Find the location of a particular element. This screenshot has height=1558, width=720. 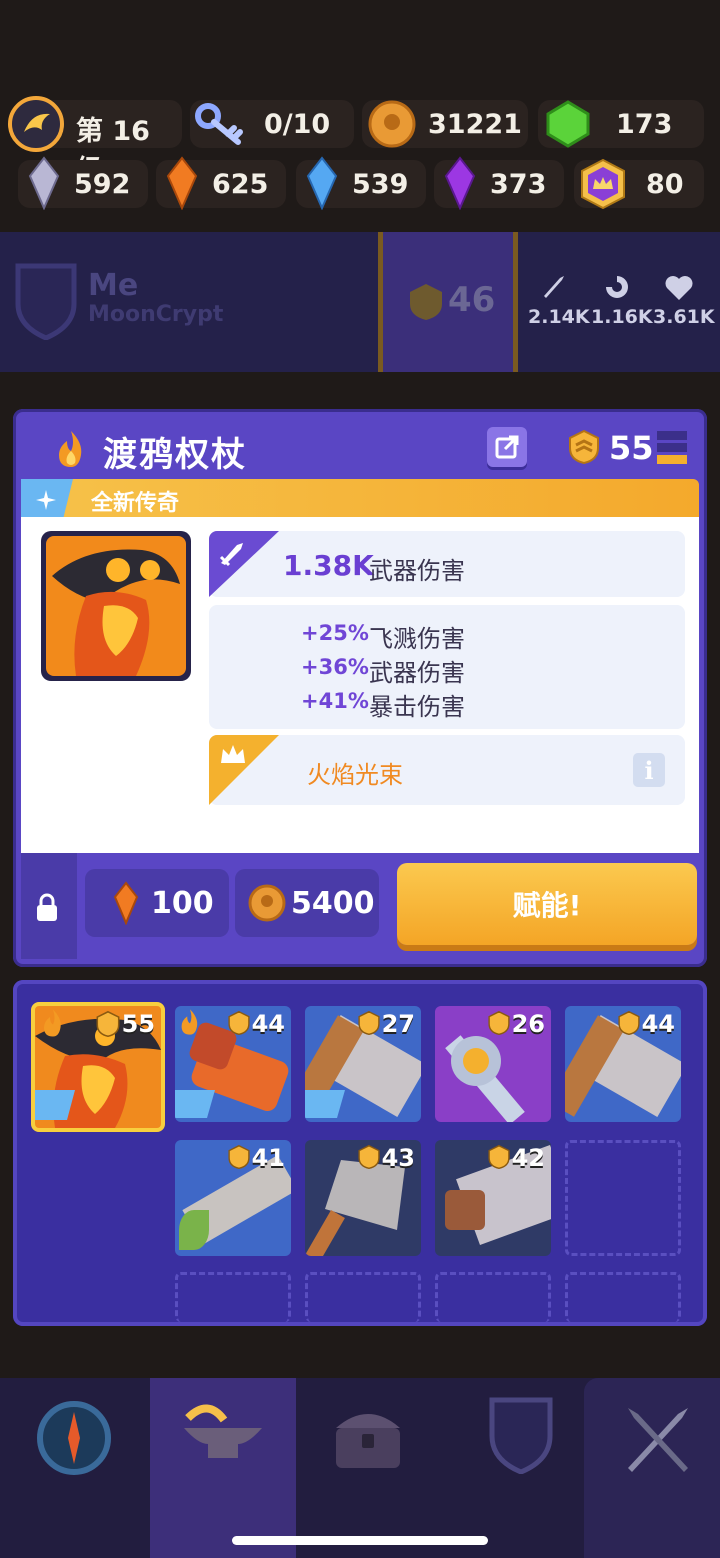

attack-icon is located at coordinates (554, 287).